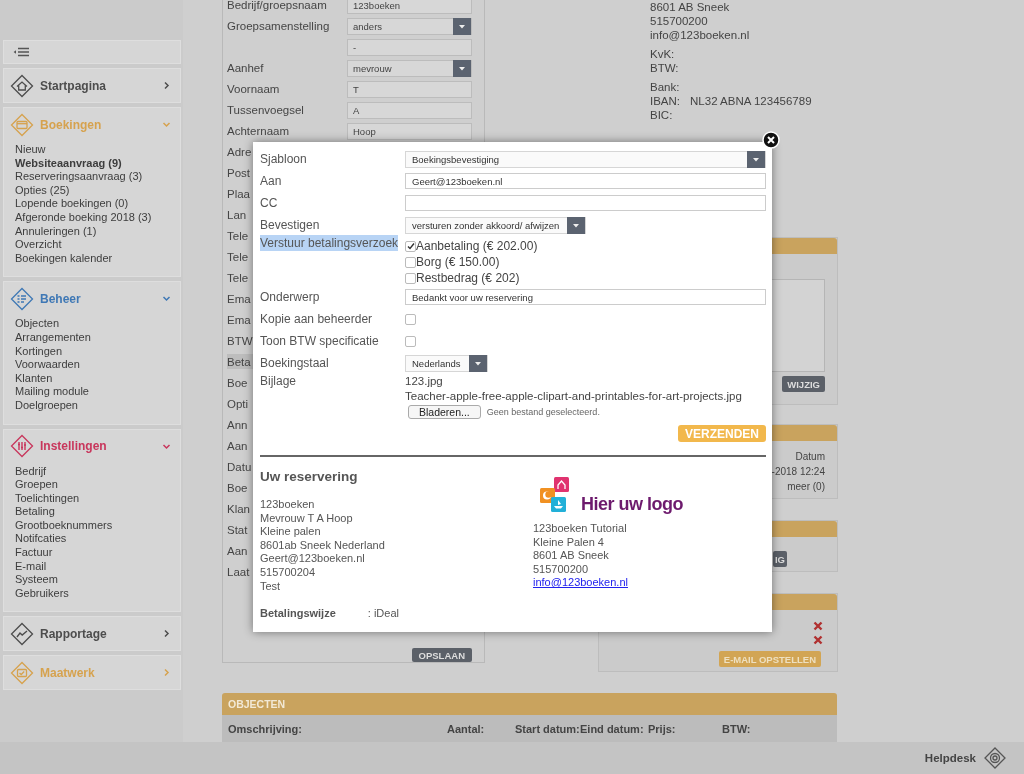 The height and width of the screenshot is (774, 1024). What do you see at coordinates (329, 243) in the screenshot?
I see `field-label: Verstuur betalingsverzoek` at bounding box center [329, 243].